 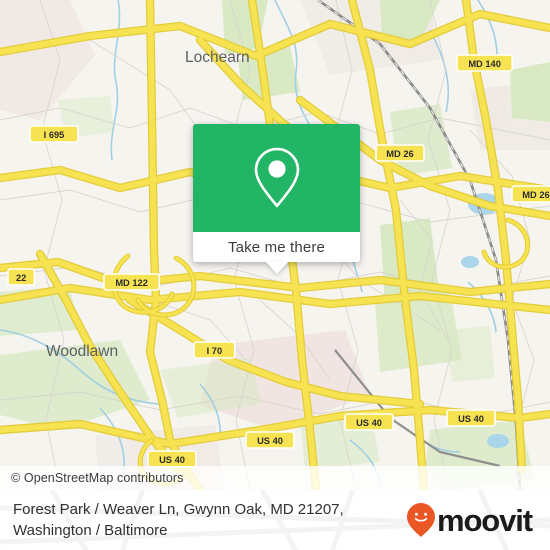 I want to click on road-shield-label: I 70, so click(x=215, y=351).